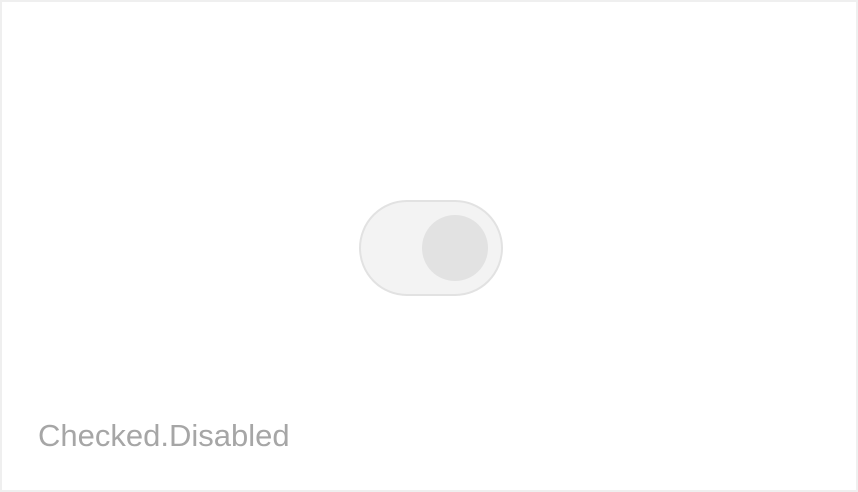 The width and height of the screenshot is (858, 492). I want to click on toggle-switch, so click(431, 248).